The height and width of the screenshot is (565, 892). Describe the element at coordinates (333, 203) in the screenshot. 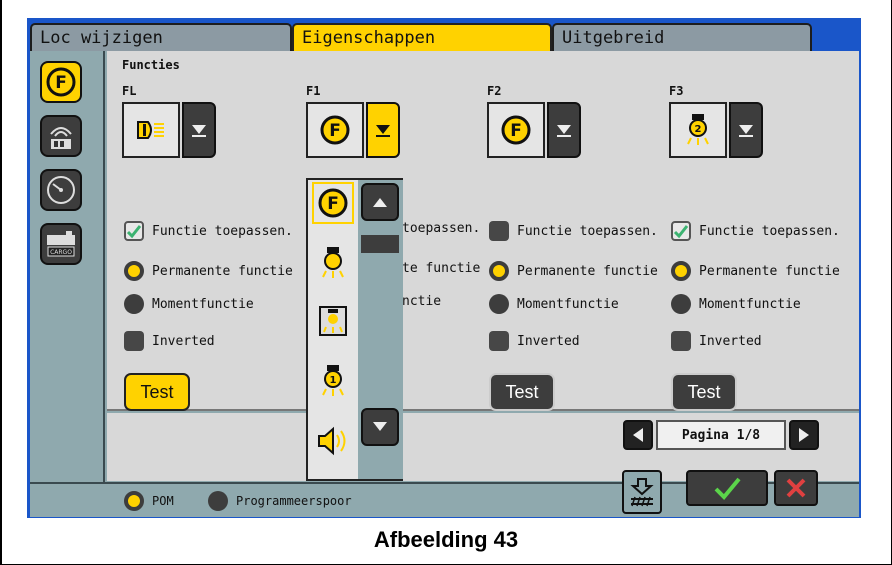

I see `dropdown-option: F` at that location.